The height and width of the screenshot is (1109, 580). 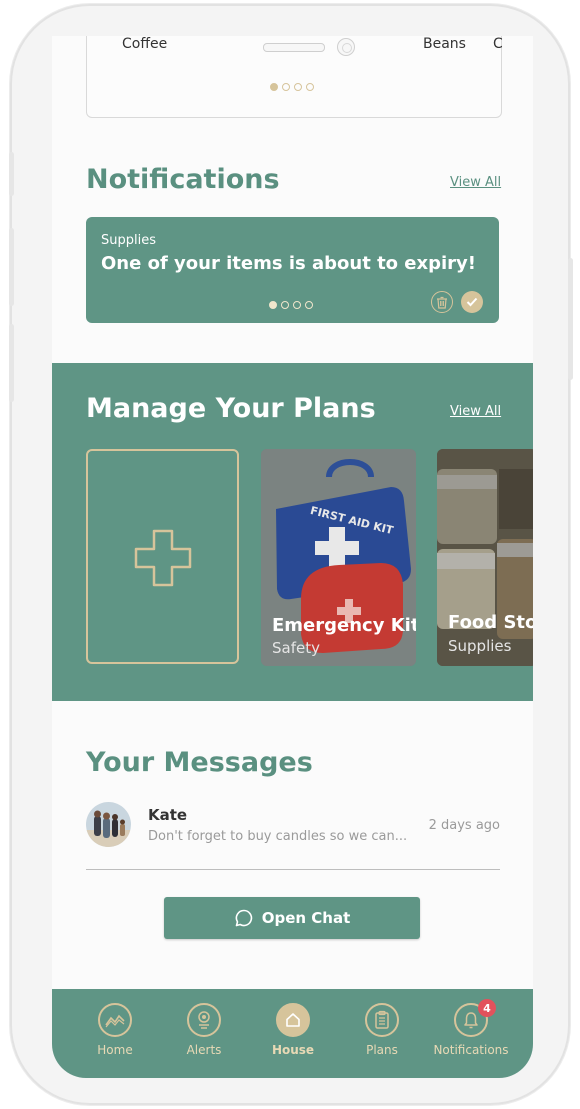 What do you see at coordinates (115, 1050) in the screenshot?
I see `tab-label: Home` at bounding box center [115, 1050].